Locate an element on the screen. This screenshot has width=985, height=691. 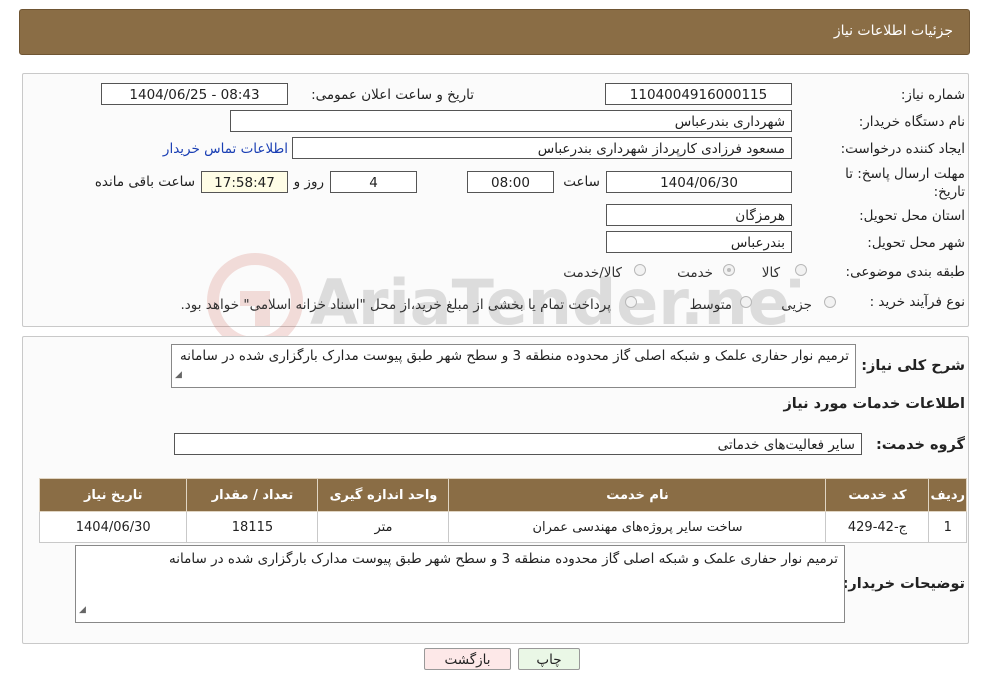
province-label: استان محل تحویل: is located at coordinates (912, 216).